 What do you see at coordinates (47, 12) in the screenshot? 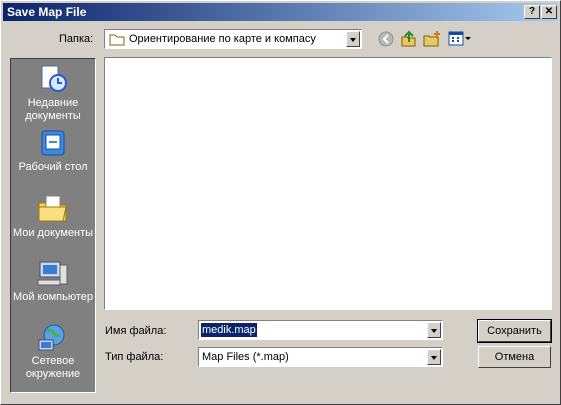
I see `window-title: Save Map File` at bounding box center [47, 12].